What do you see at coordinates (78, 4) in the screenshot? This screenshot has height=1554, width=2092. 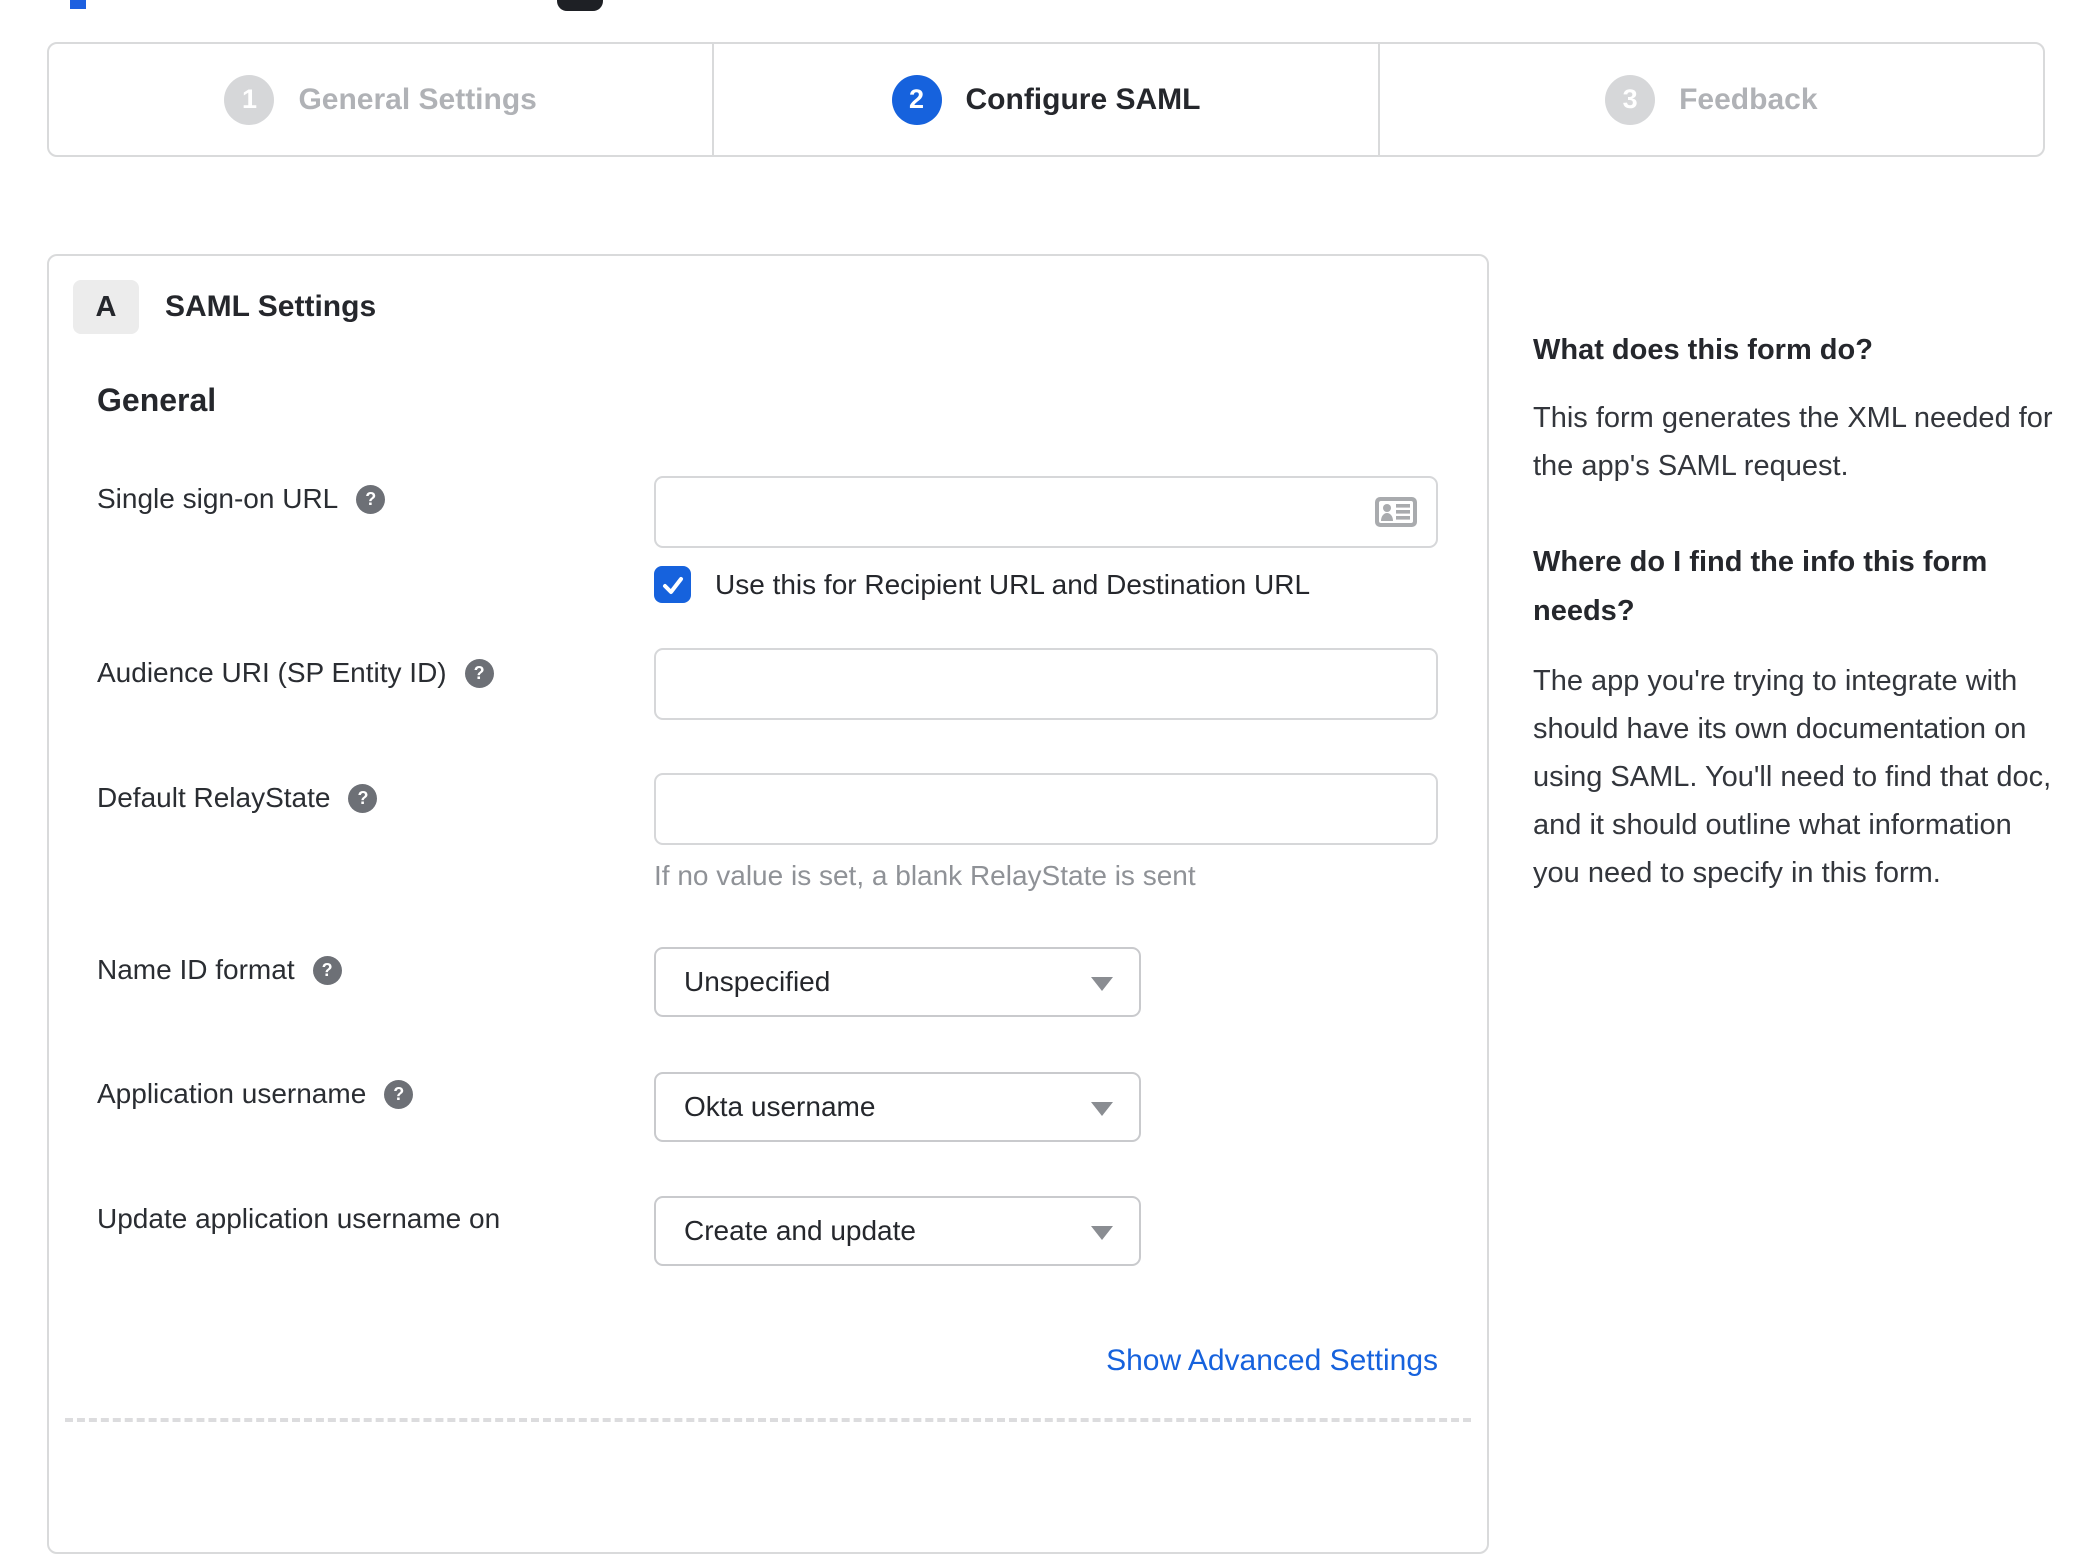 I see `cutoff-title-fragment-blue` at bounding box center [78, 4].